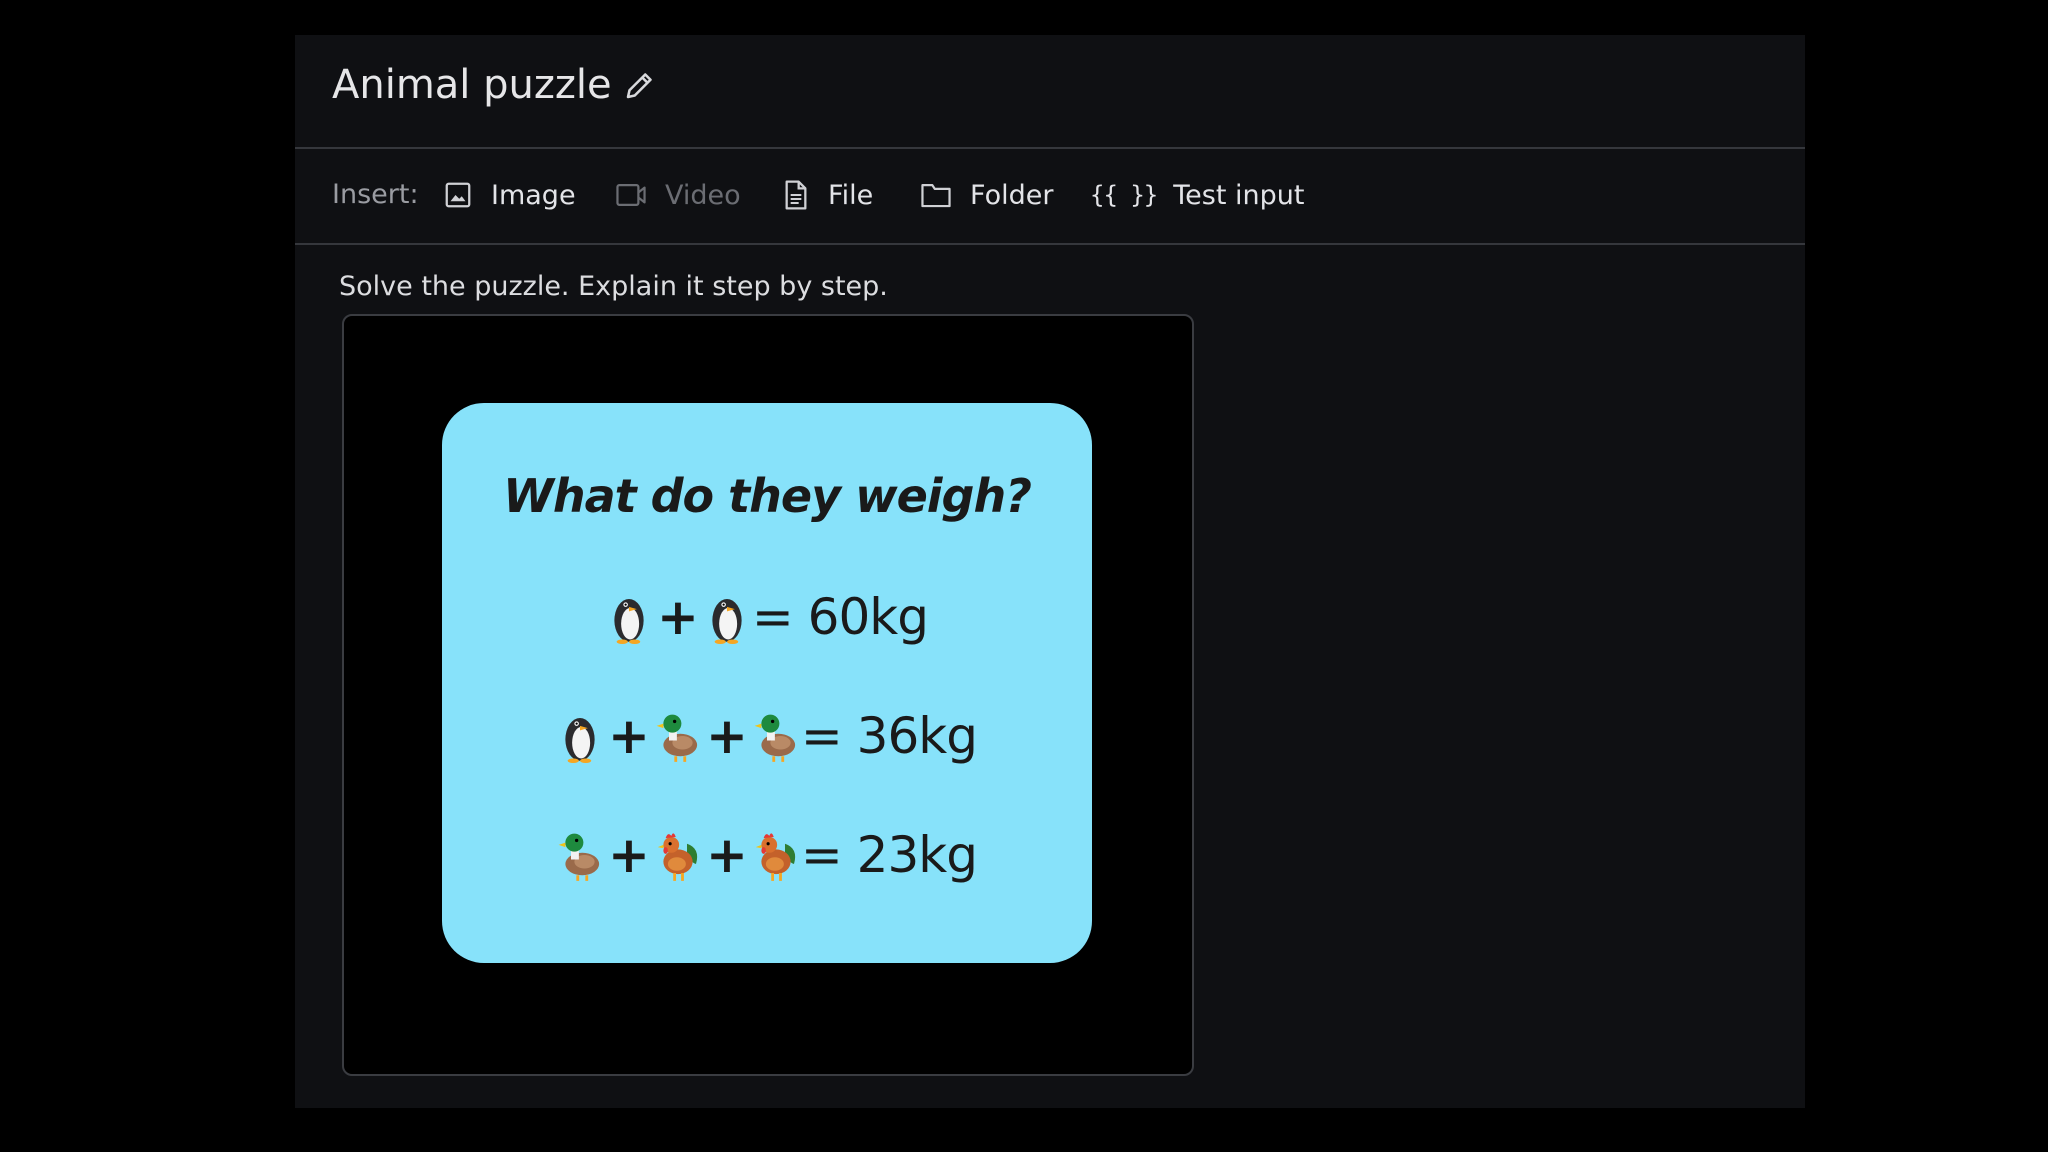 This screenshot has height=1152, width=2048. I want to click on equation-1: + = 60kg, so click(767, 617).